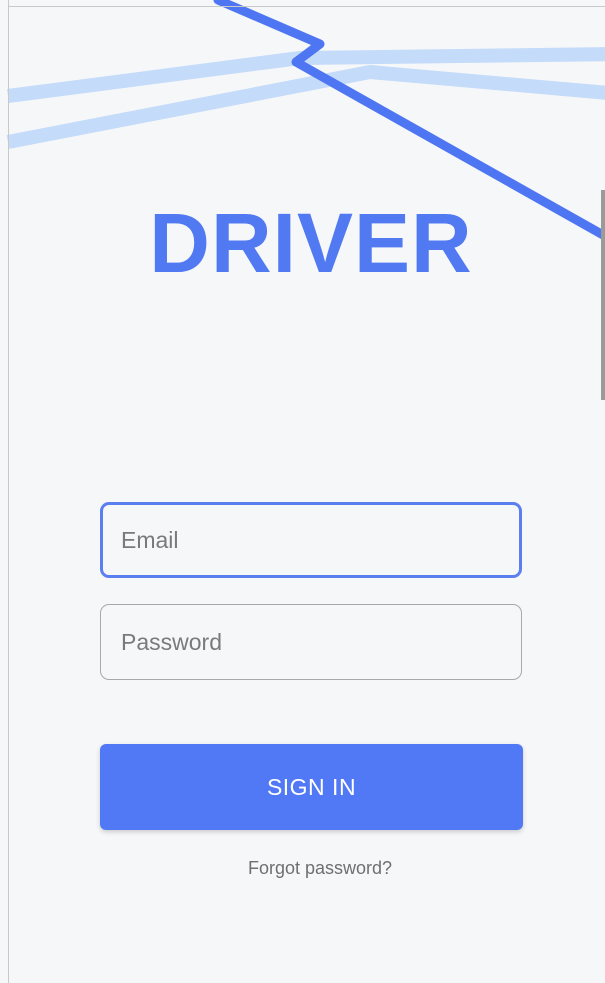 This screenshot has width=605, height=983. I want to click on frame-border-top, so click(306, 6).